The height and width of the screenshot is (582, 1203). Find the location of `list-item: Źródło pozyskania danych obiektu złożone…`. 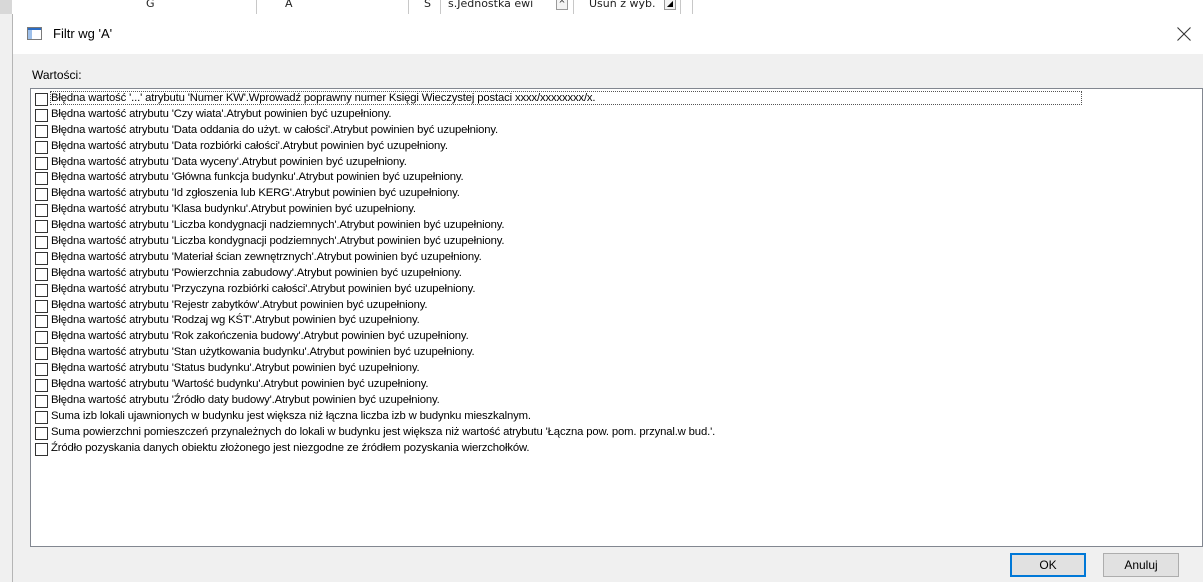

list-item: Źródło pozyskania danych obiektu złożone… is located at coordinates (616, 449).